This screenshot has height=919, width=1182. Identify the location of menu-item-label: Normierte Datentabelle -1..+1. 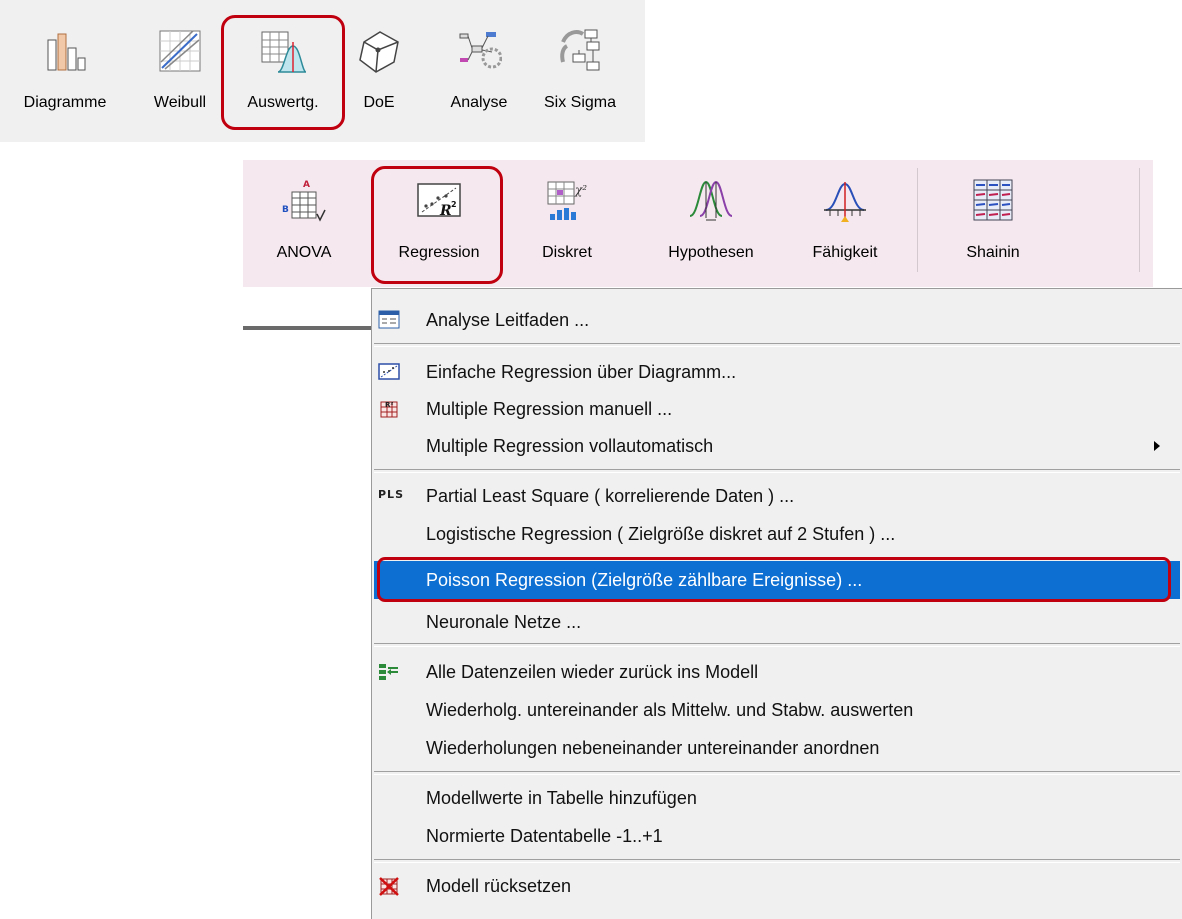
(544, 835).